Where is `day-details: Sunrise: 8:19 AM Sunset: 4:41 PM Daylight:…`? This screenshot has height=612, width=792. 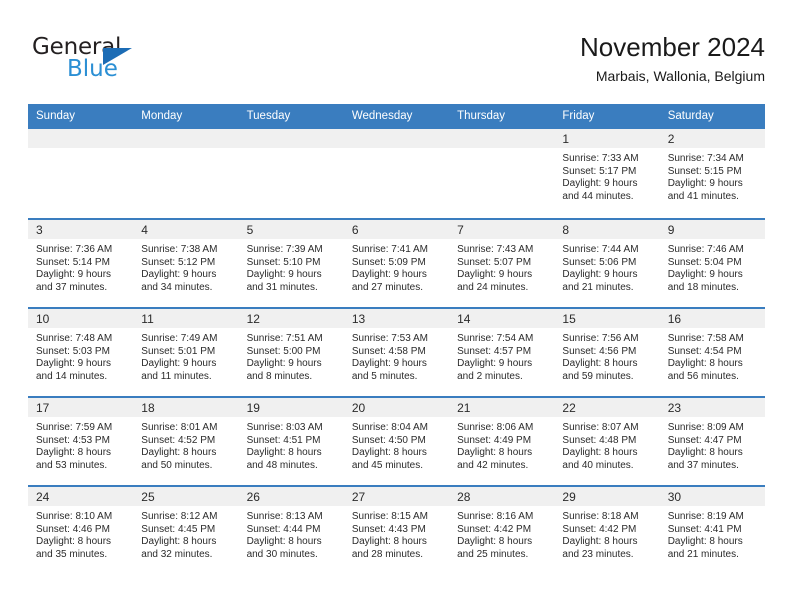
day-details: Sunrise: 8:19 AM Sunset: 4:41 PM Daylight:… is located at coordinates (712, 533).